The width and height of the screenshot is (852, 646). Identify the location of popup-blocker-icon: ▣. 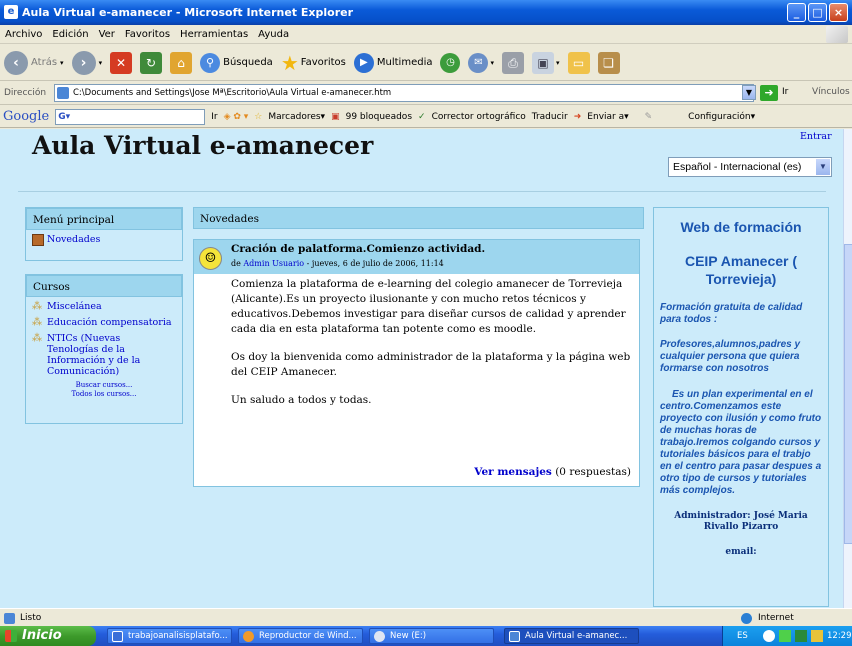
(335, 116).